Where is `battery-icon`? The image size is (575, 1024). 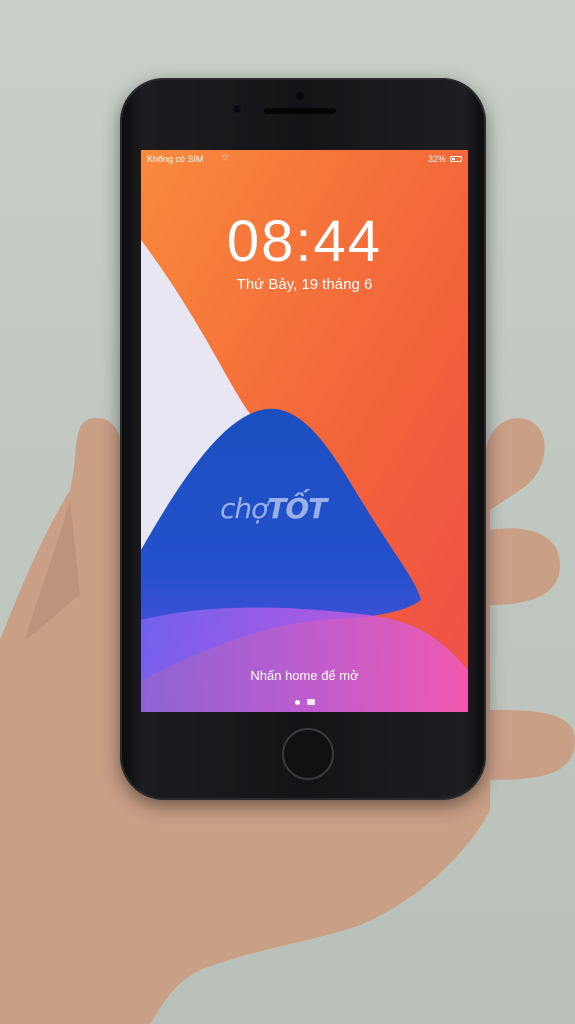 battery-icon is located at coordinates (456, 159).